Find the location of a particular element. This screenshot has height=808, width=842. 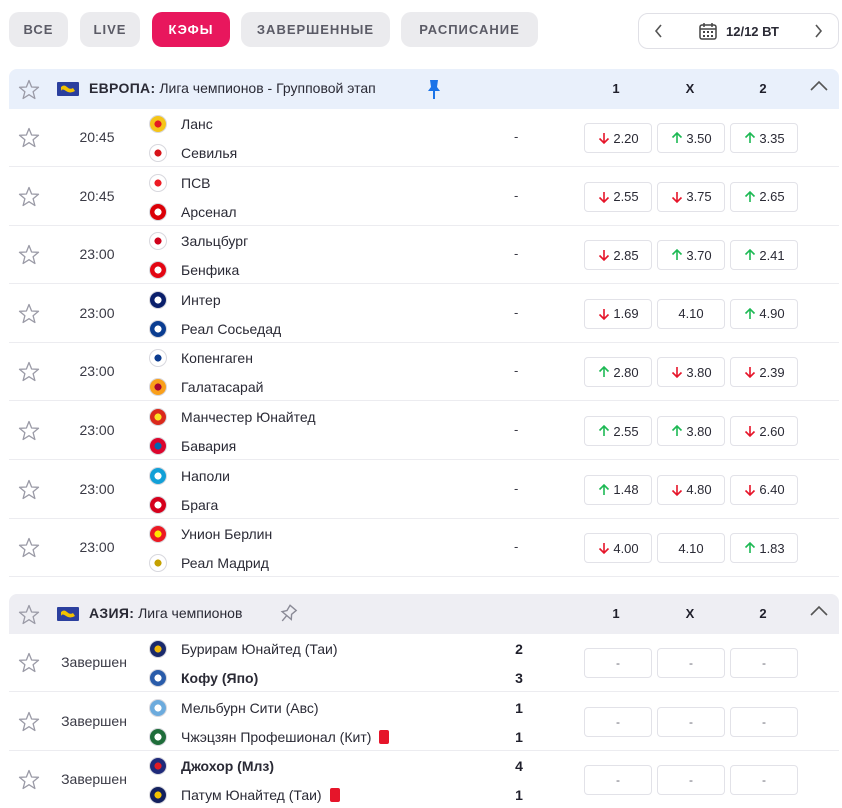

away-team: Кофу (Япо) is located at coordinates (203, 678).